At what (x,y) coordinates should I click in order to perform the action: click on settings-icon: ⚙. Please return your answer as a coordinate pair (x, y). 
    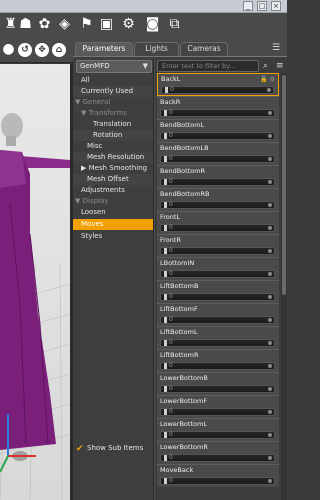
    Looking at the image, I should click on (128, 24).